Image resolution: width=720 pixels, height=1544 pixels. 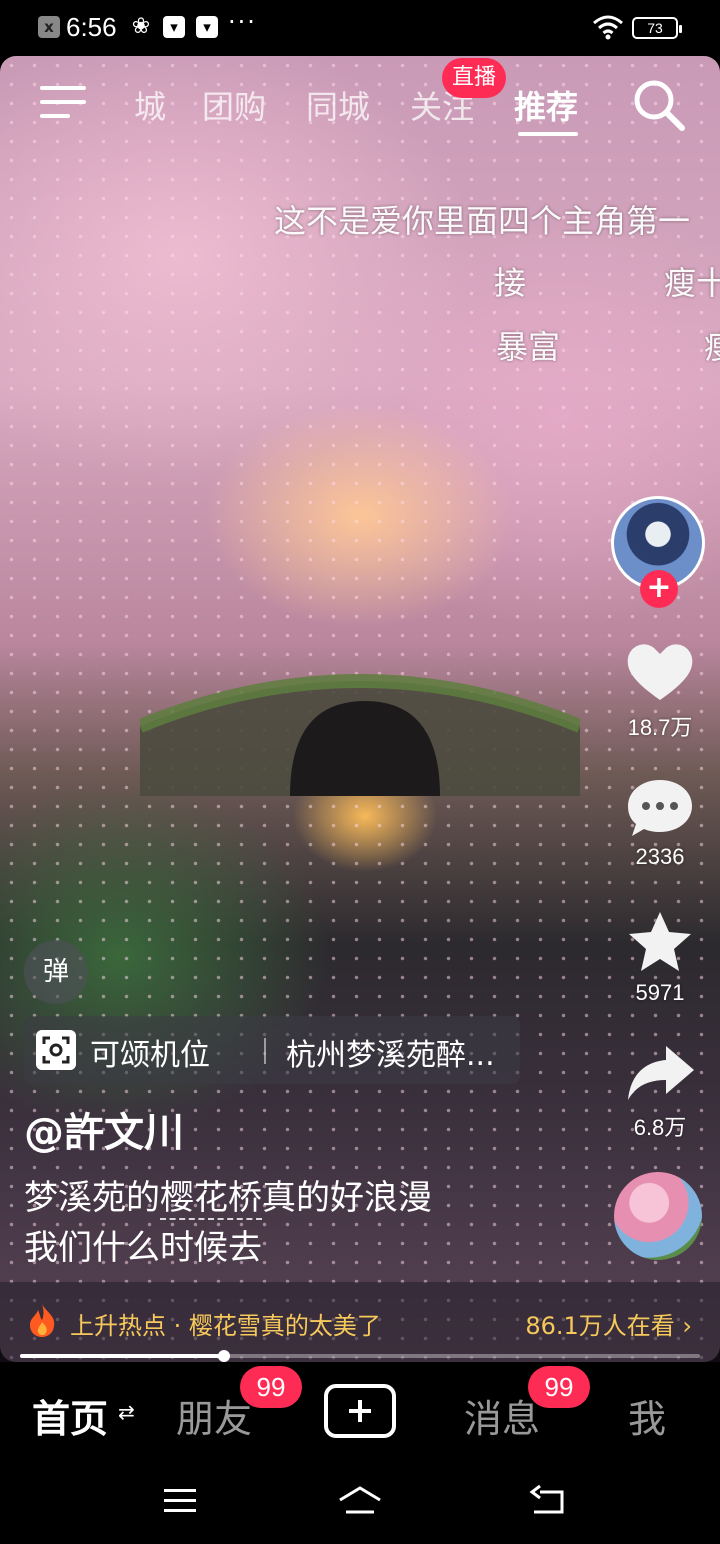 What do you see at coordinates (211, 1199) in the screenshot?
I see `caption-keyword-link: 樱花桥` at bounding box center [211, 1199].